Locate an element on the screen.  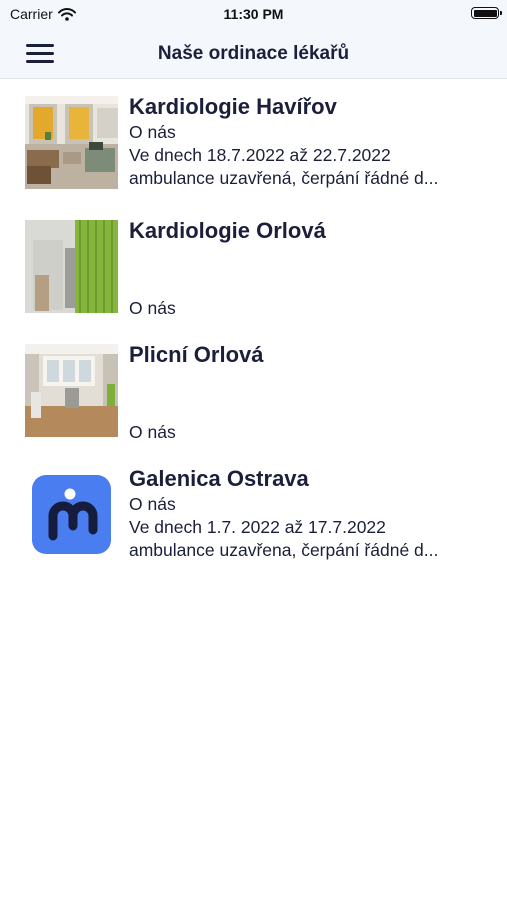
clock: 11:30 PM is located at coordinates (253, 14).